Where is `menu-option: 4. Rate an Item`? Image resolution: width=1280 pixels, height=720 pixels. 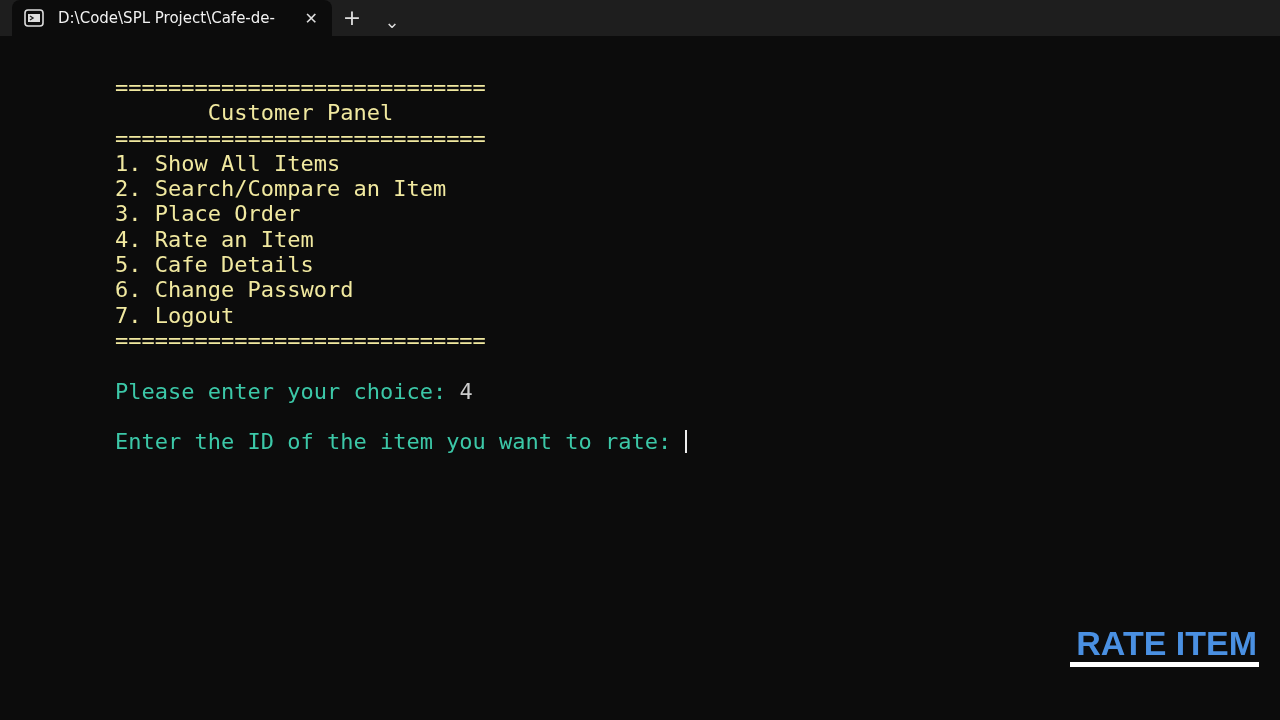 menu-option: 4. Rate an Item is located at coordinates (214, 239).